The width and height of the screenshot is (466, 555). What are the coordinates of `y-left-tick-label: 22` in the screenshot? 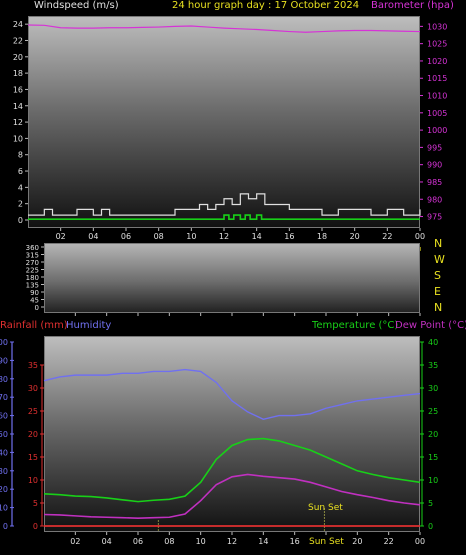 It's located at (18, 40).